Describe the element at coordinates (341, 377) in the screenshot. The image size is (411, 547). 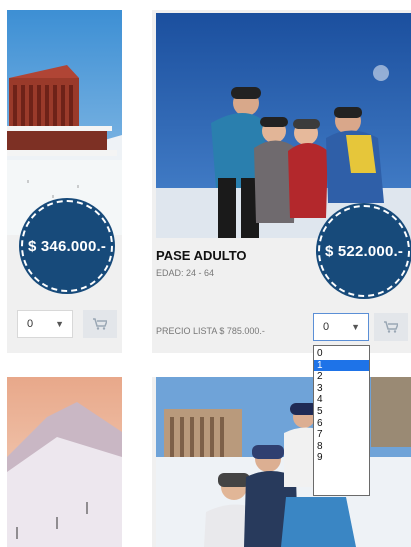
I see `dropdown-option: 2` at that location.